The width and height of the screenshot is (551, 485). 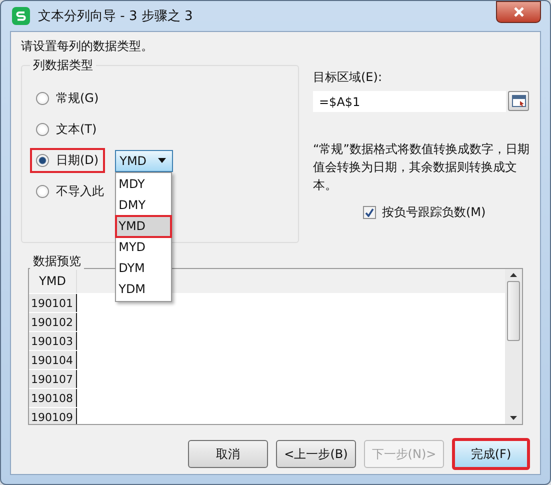 What do you see at coordinates (143, 289) in the screenshot?
I see `menu-item: YDM` at bounding box center [143, 289].